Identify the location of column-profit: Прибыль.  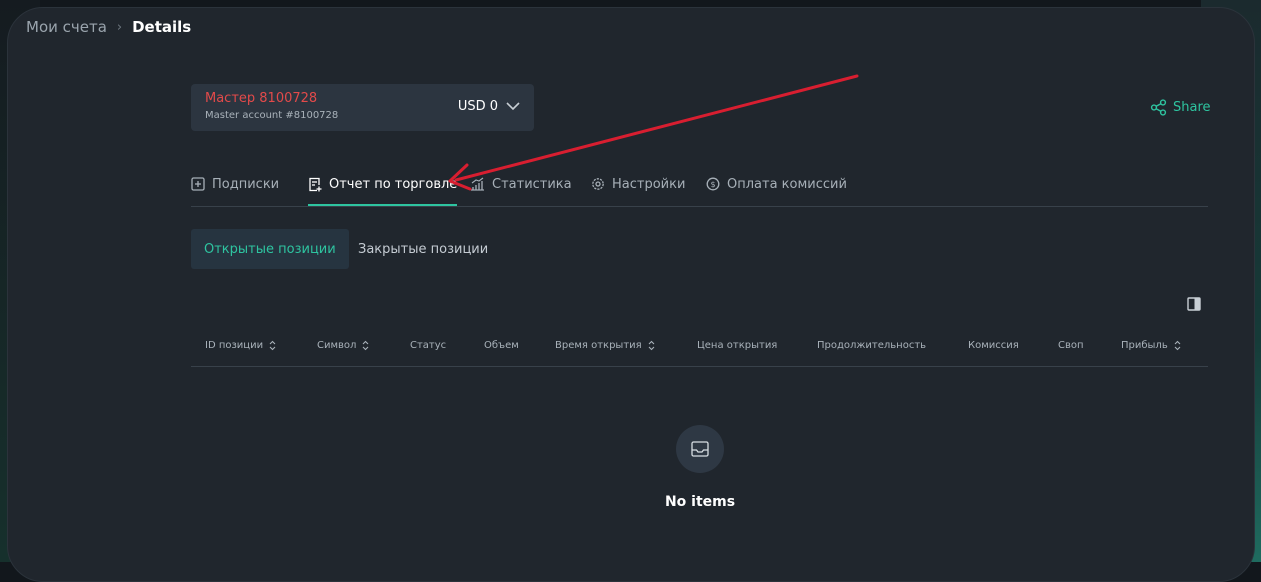
(1151, 345).